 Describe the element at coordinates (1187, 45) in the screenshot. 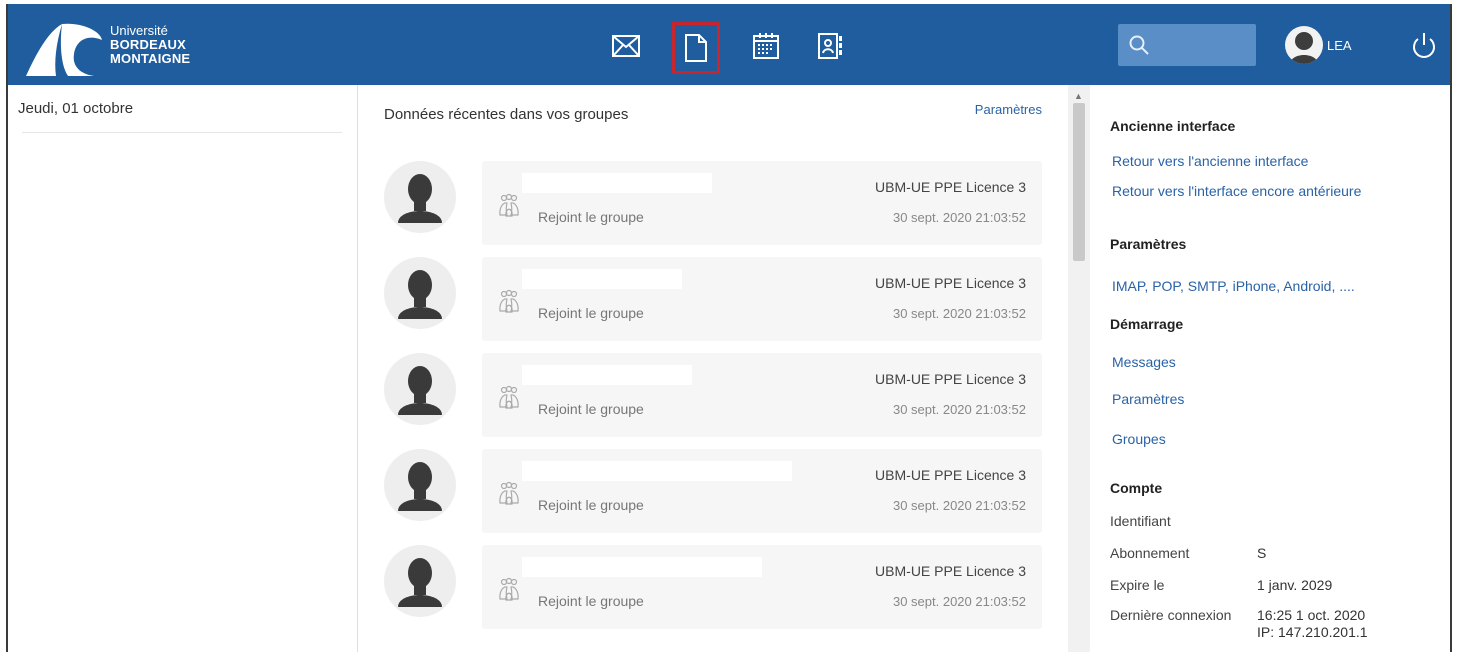

I see `search-field` at that location.